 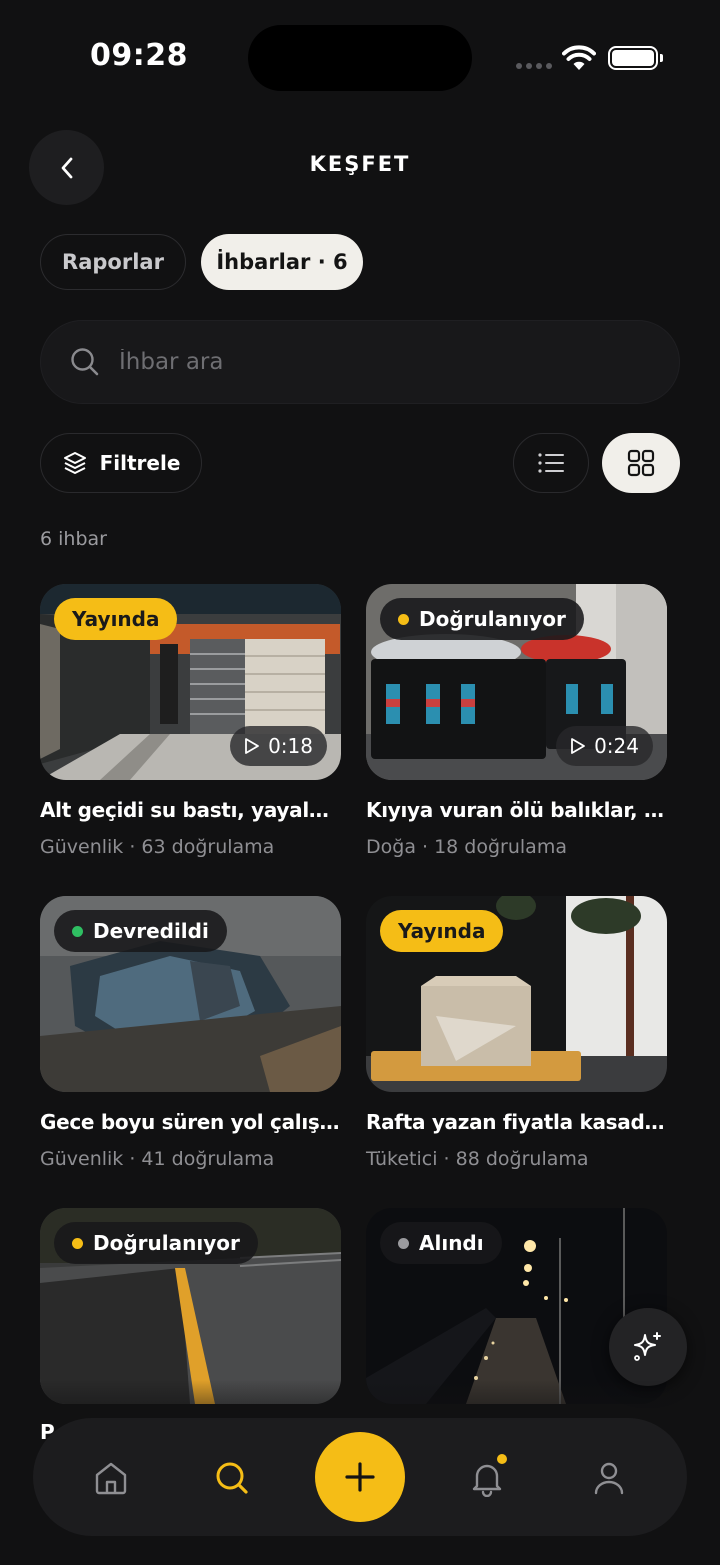 I want to click on list-view-button, so click(x=551, y=463).